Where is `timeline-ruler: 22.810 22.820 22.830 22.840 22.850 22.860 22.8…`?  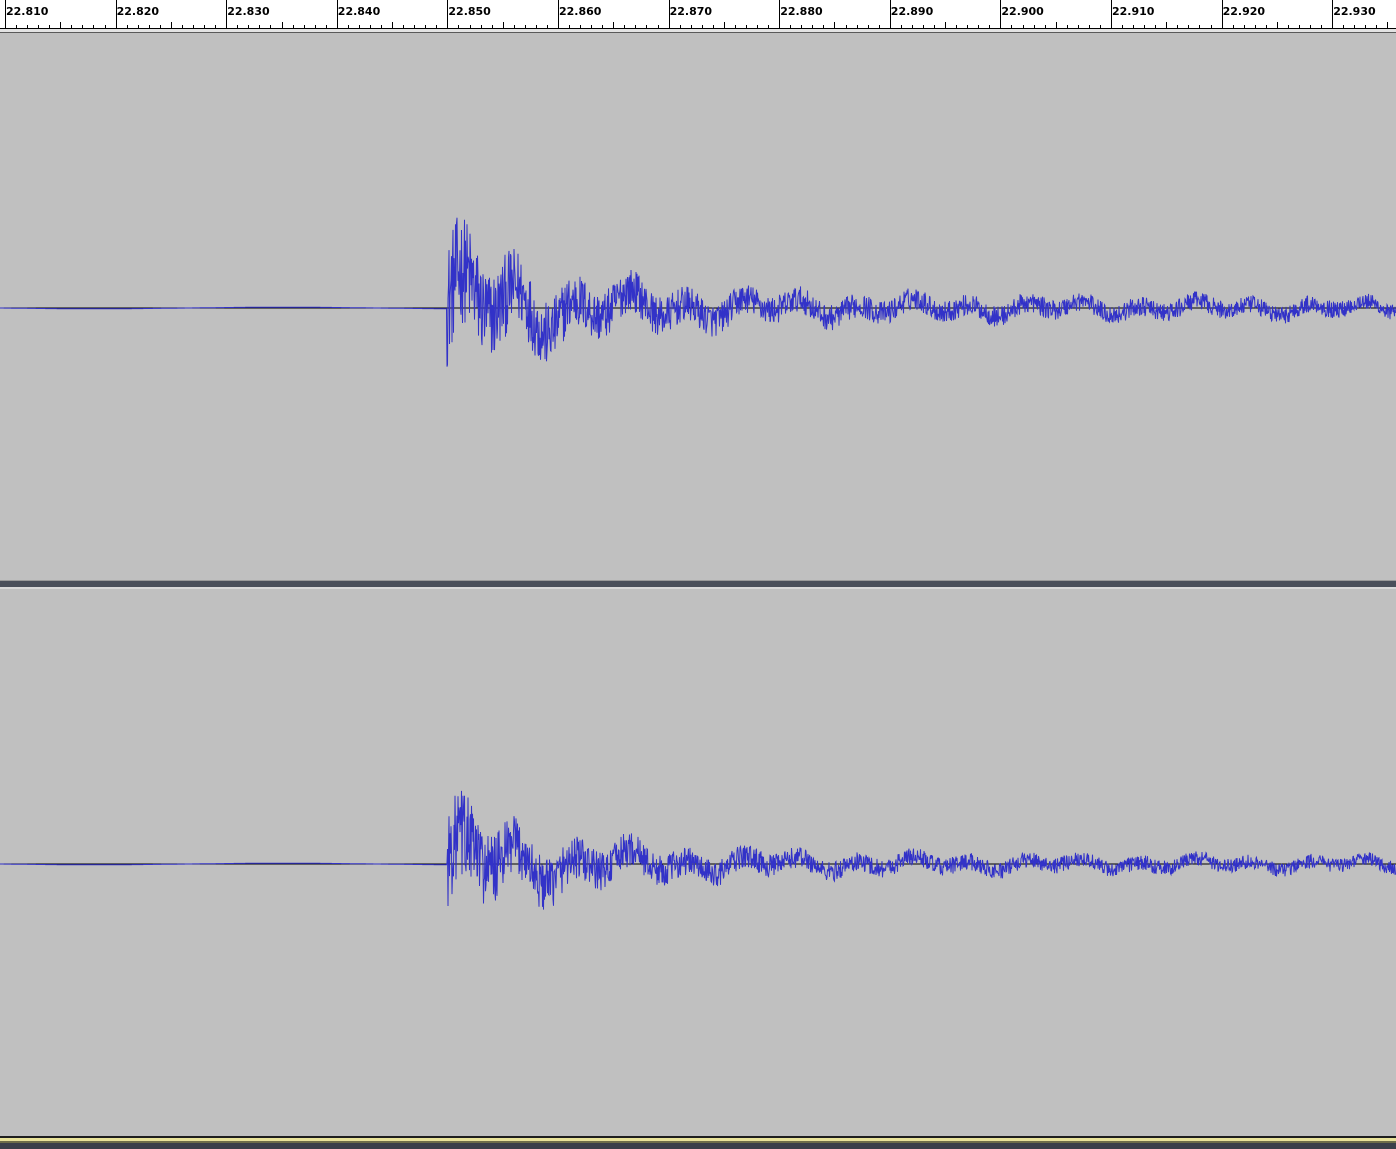
timeline-ruler: 22.810 22.820 22.830 22.840 22.850 22.860 22.8… is located at coordinates (698, 14).